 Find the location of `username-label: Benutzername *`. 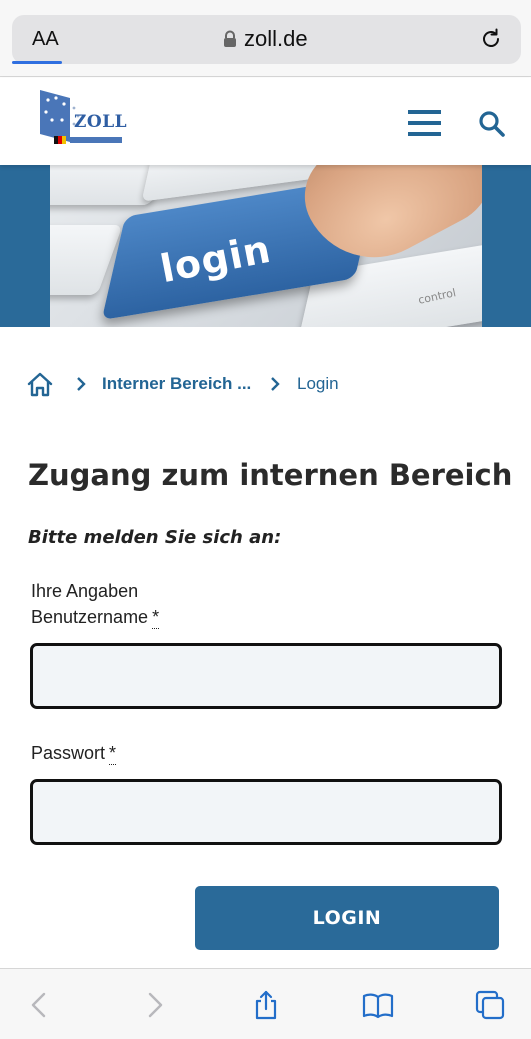

username-label: Benutzername * is located at coordinates (95, 618).